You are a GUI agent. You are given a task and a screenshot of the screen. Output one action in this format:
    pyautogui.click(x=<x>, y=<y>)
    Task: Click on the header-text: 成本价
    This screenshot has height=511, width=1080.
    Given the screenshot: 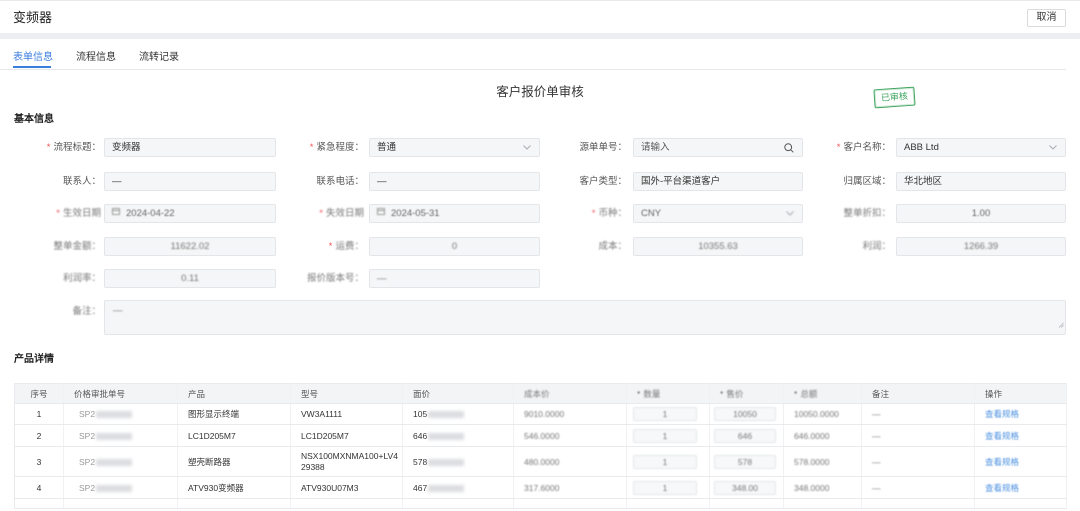 What is the action you would take?
    pyautogui.click(x=537, y=393)
    